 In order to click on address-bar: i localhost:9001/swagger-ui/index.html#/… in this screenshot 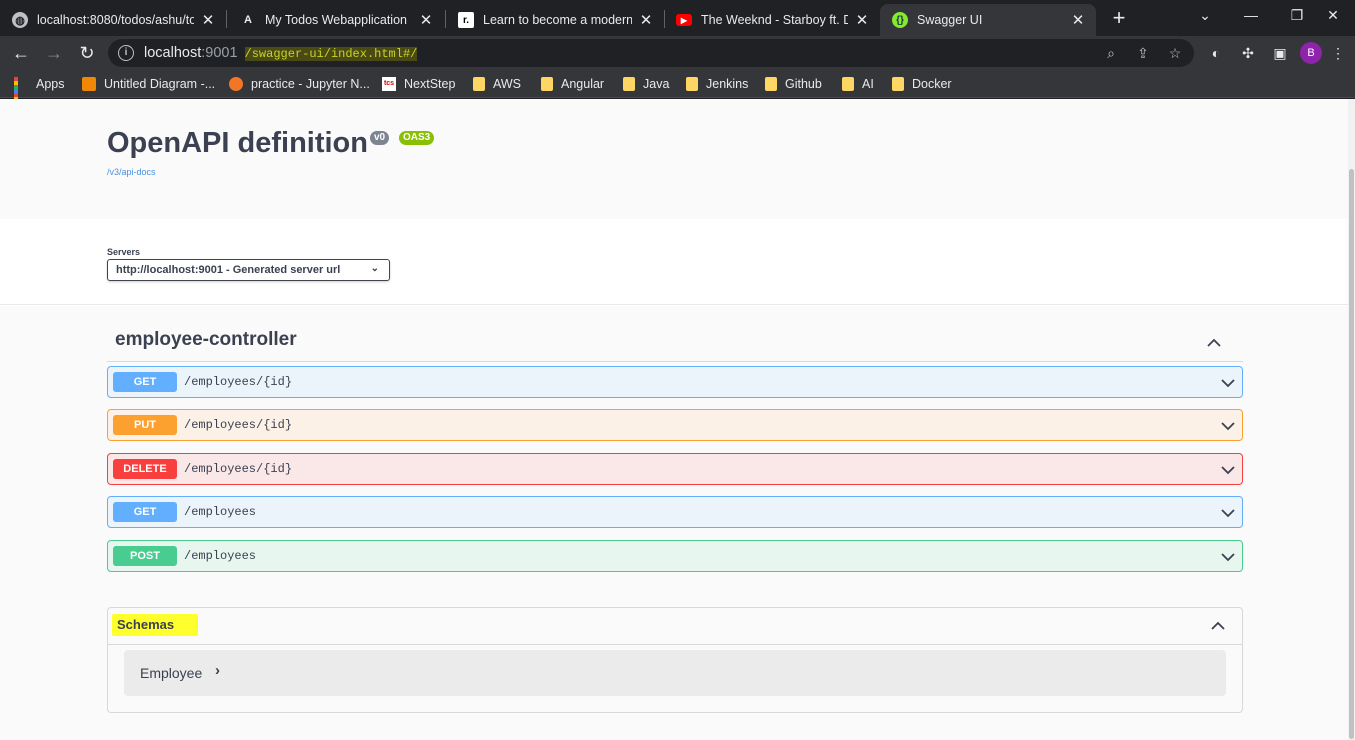, I will do `click(651, 53)`.